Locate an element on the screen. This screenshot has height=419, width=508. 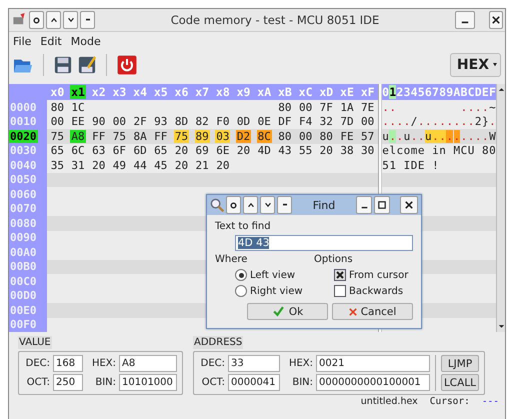
ascii-char: D is located at coordinates (414, 165).